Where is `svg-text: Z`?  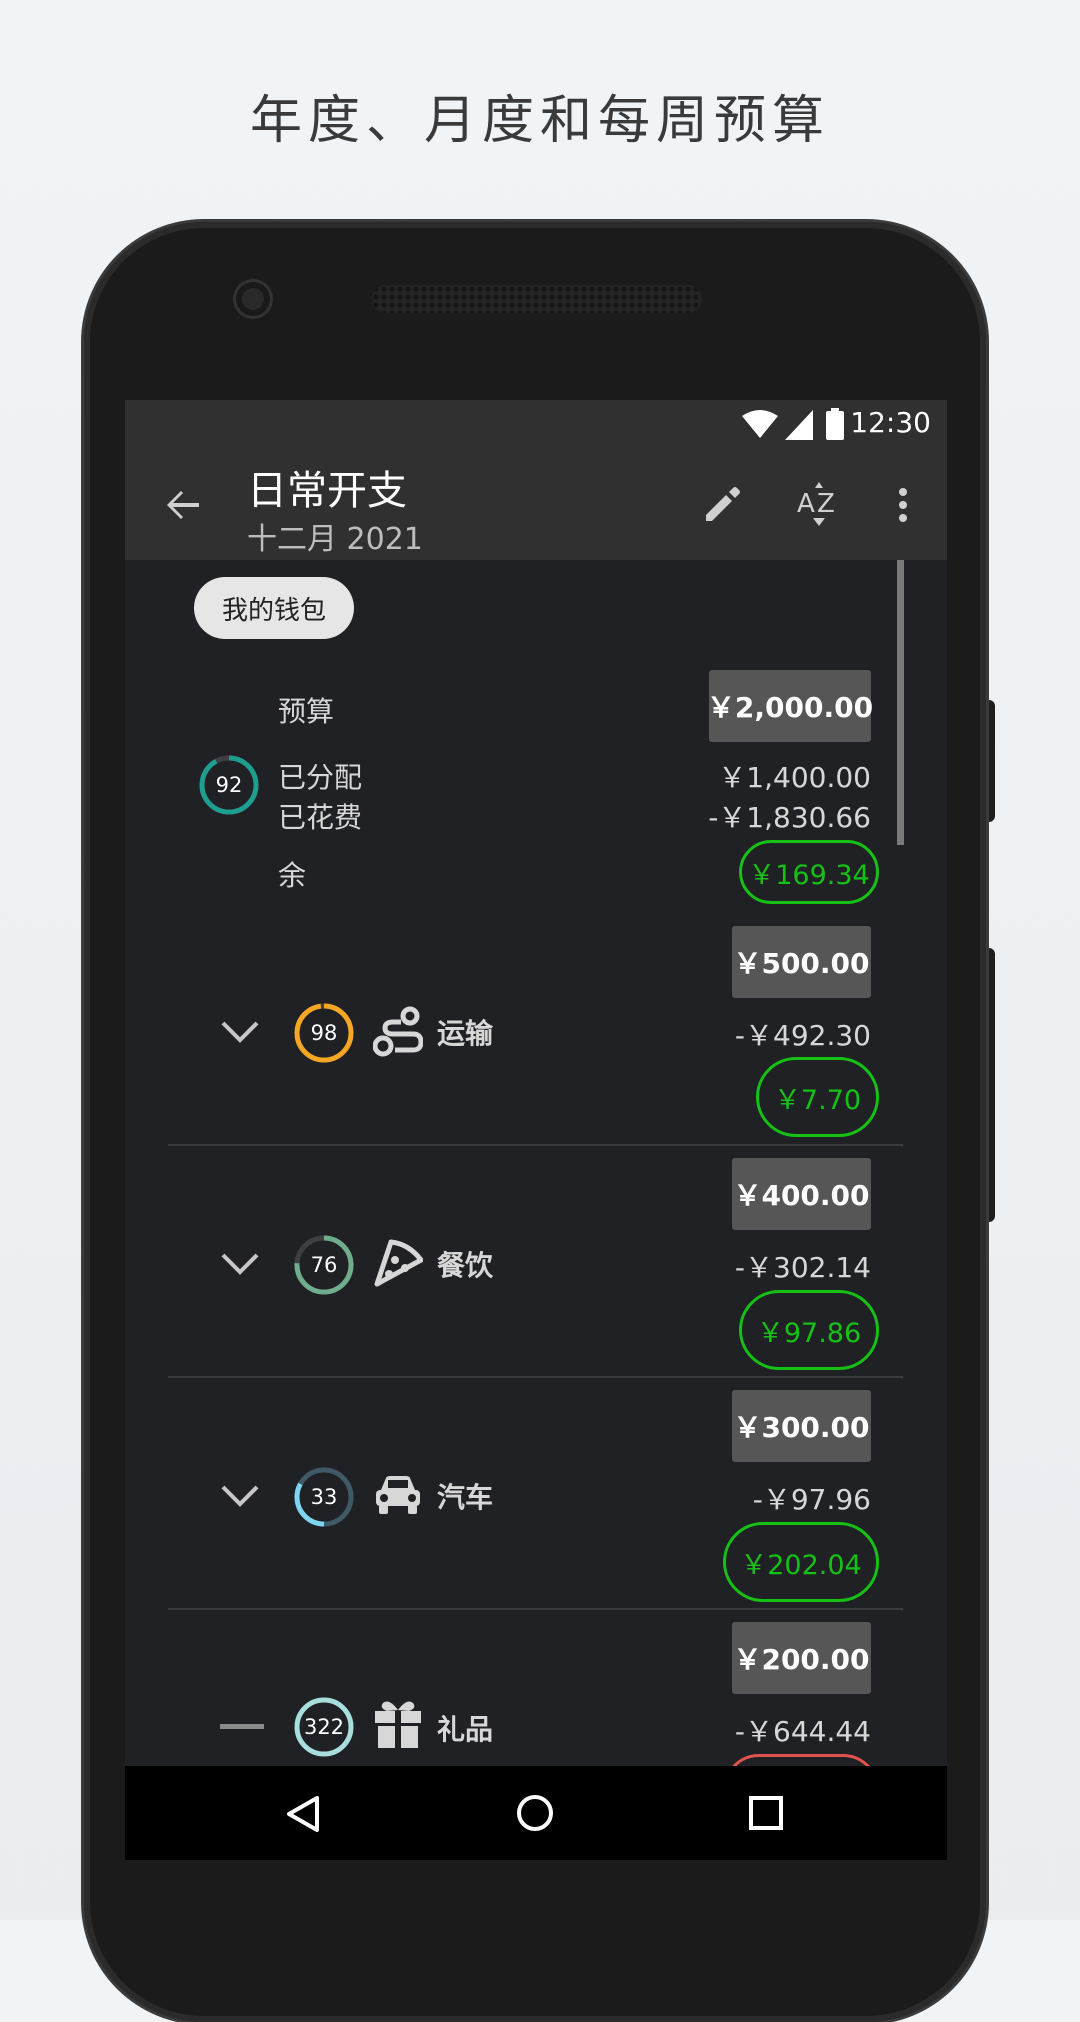 svg-text: Z is located at coordinates (826, 504).